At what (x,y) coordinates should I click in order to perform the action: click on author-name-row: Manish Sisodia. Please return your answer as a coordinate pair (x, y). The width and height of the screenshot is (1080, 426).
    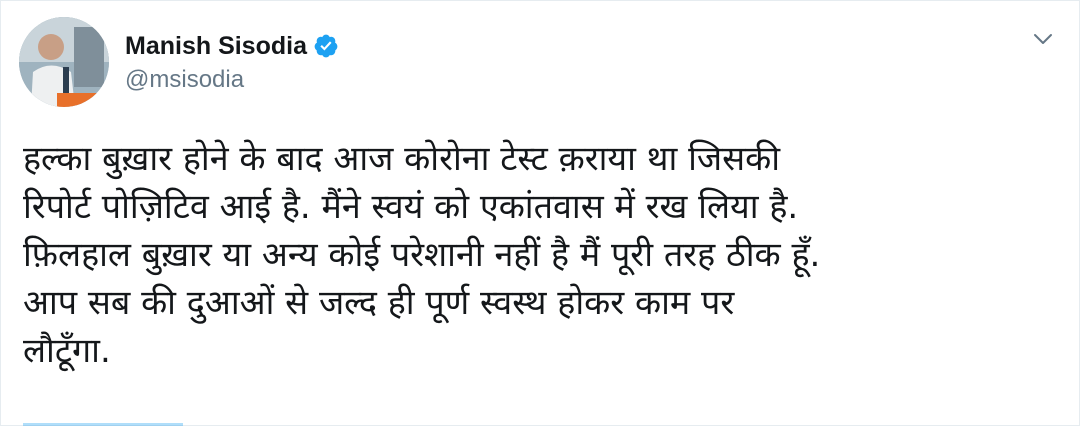
    Looking at the image, I should click on (232, 46).